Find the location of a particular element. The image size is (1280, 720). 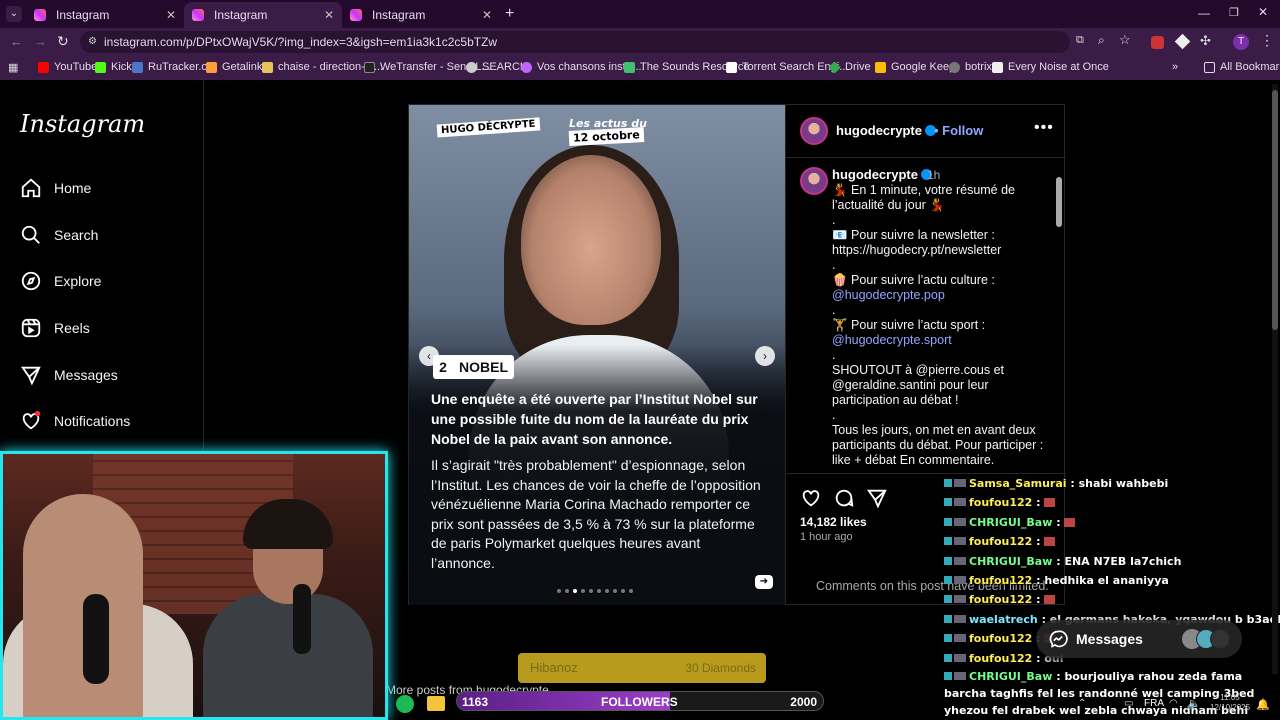

tab-instagram-3: Instagram ✕ is located at coordinates (421, 15).